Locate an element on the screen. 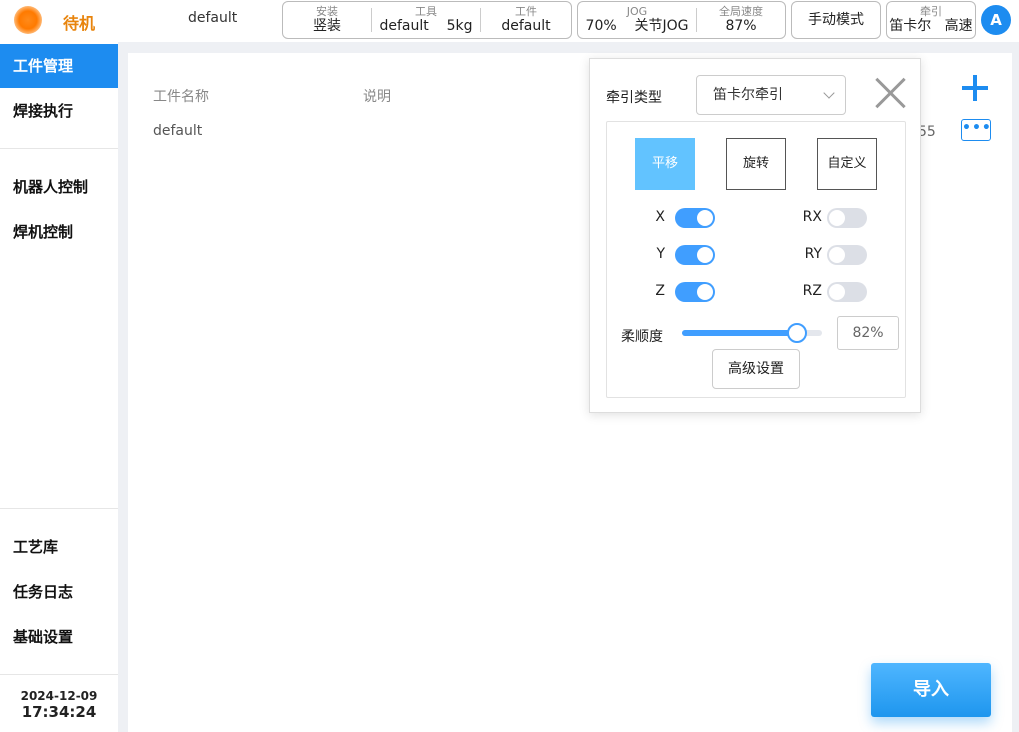 This screenshot has height=732, width=1019. import-button: 导入 is located at coordinates (931, 690).